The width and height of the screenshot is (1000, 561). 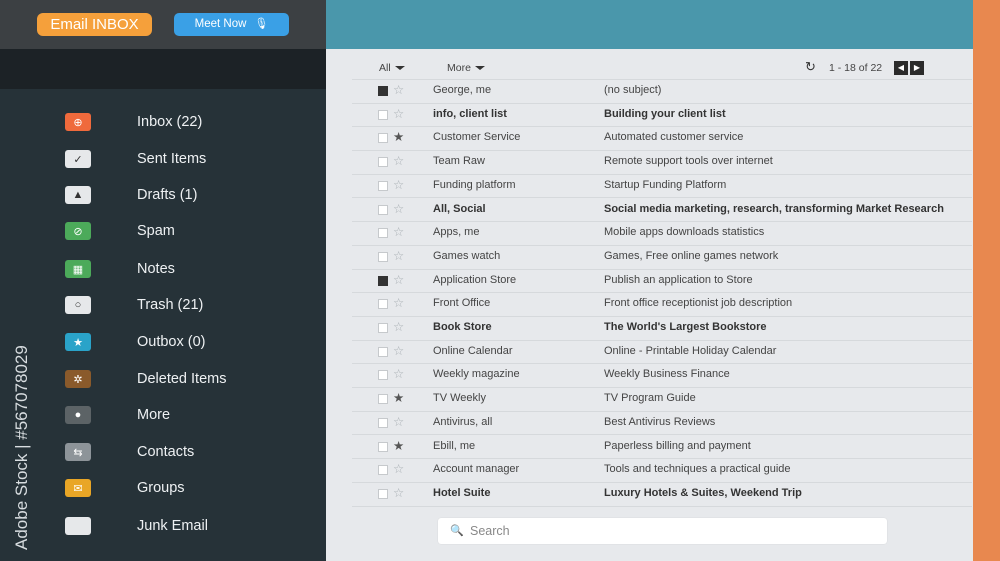 What do you see at coordinates (856, 68) in the screenshot?
I see `page-count: 1 - 18 of 22` at bounding box center [856, 68].